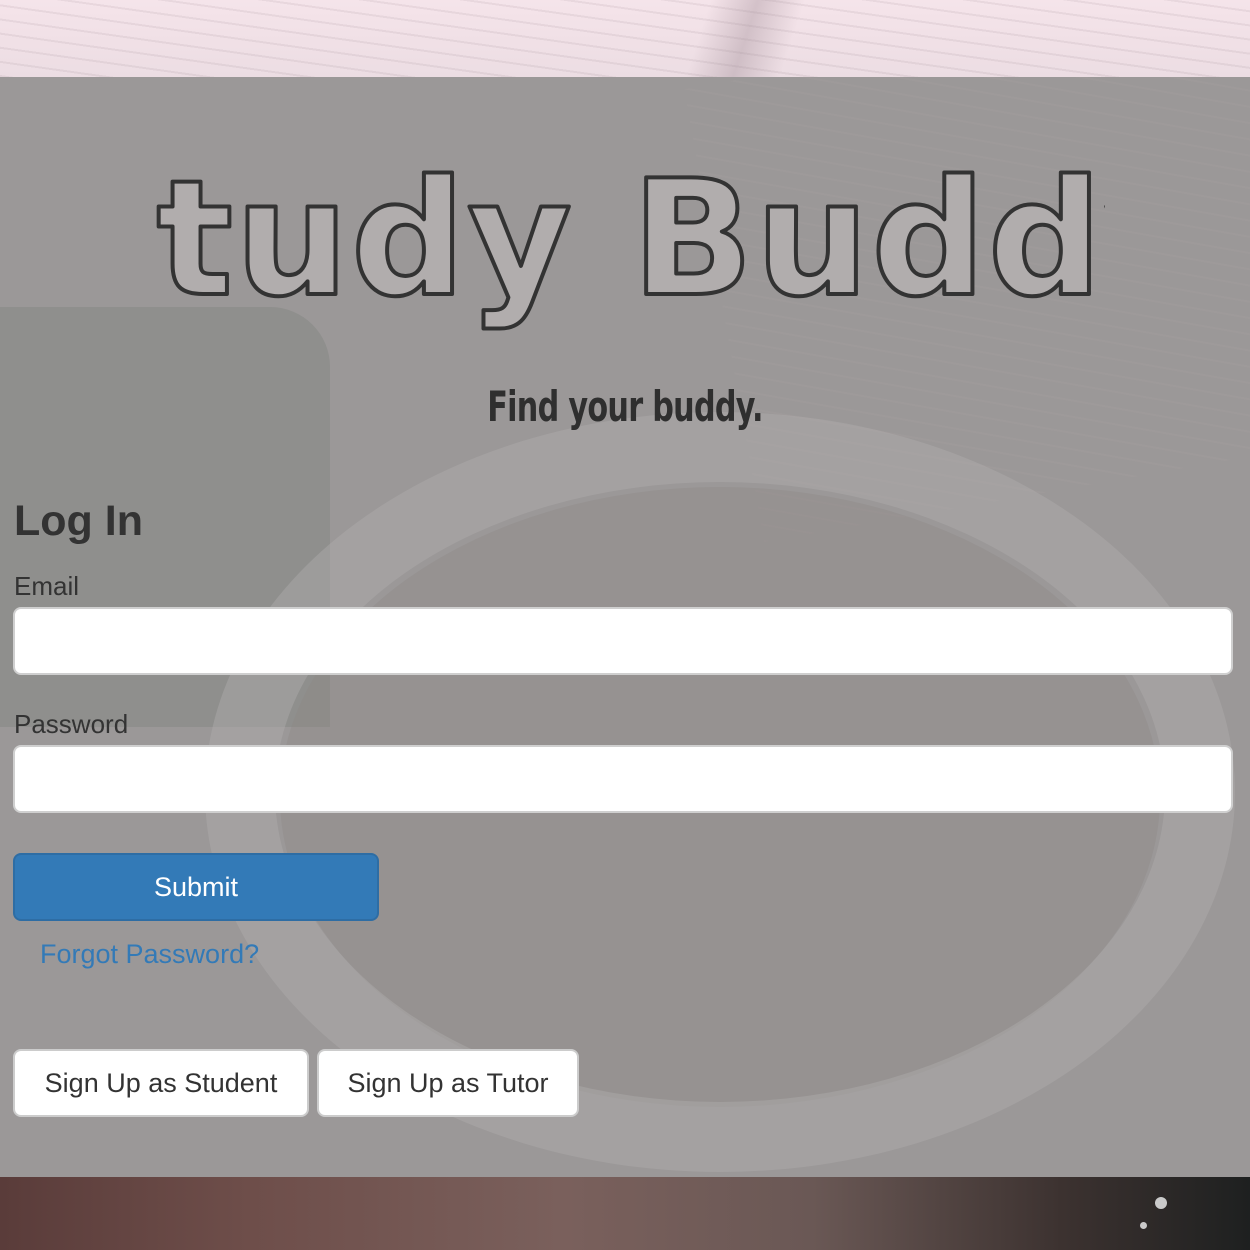 Image resolution: width=1250 pixels, height=1250 pixels. Describe the element at coordinates (625, 1213) in the screenshot. I see `background-table` at that location.